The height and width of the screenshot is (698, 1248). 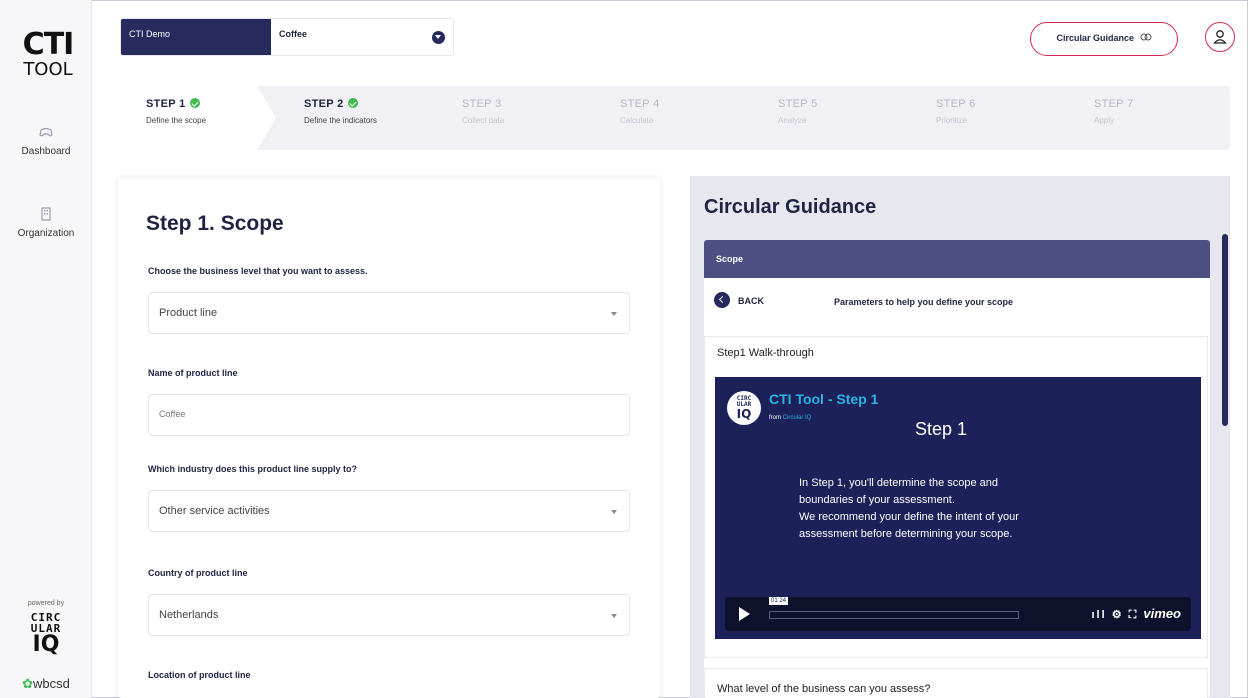 I want to click on user-icon, so click(x=1220, y=37).